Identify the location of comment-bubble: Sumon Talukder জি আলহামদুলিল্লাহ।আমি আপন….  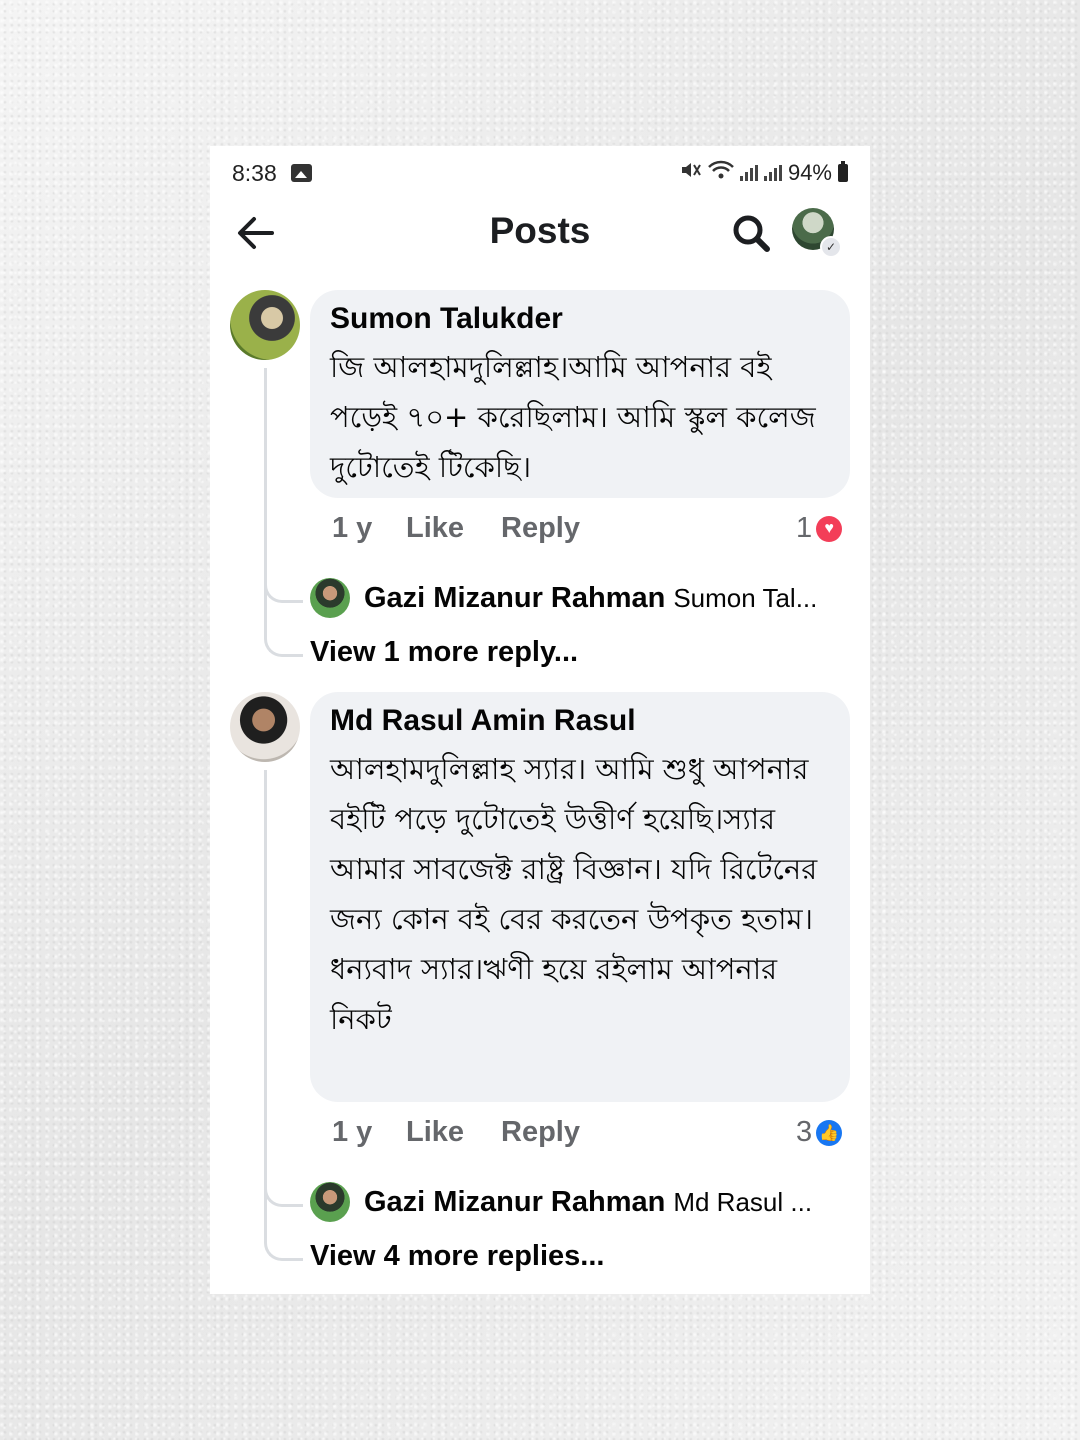
(580, 394).